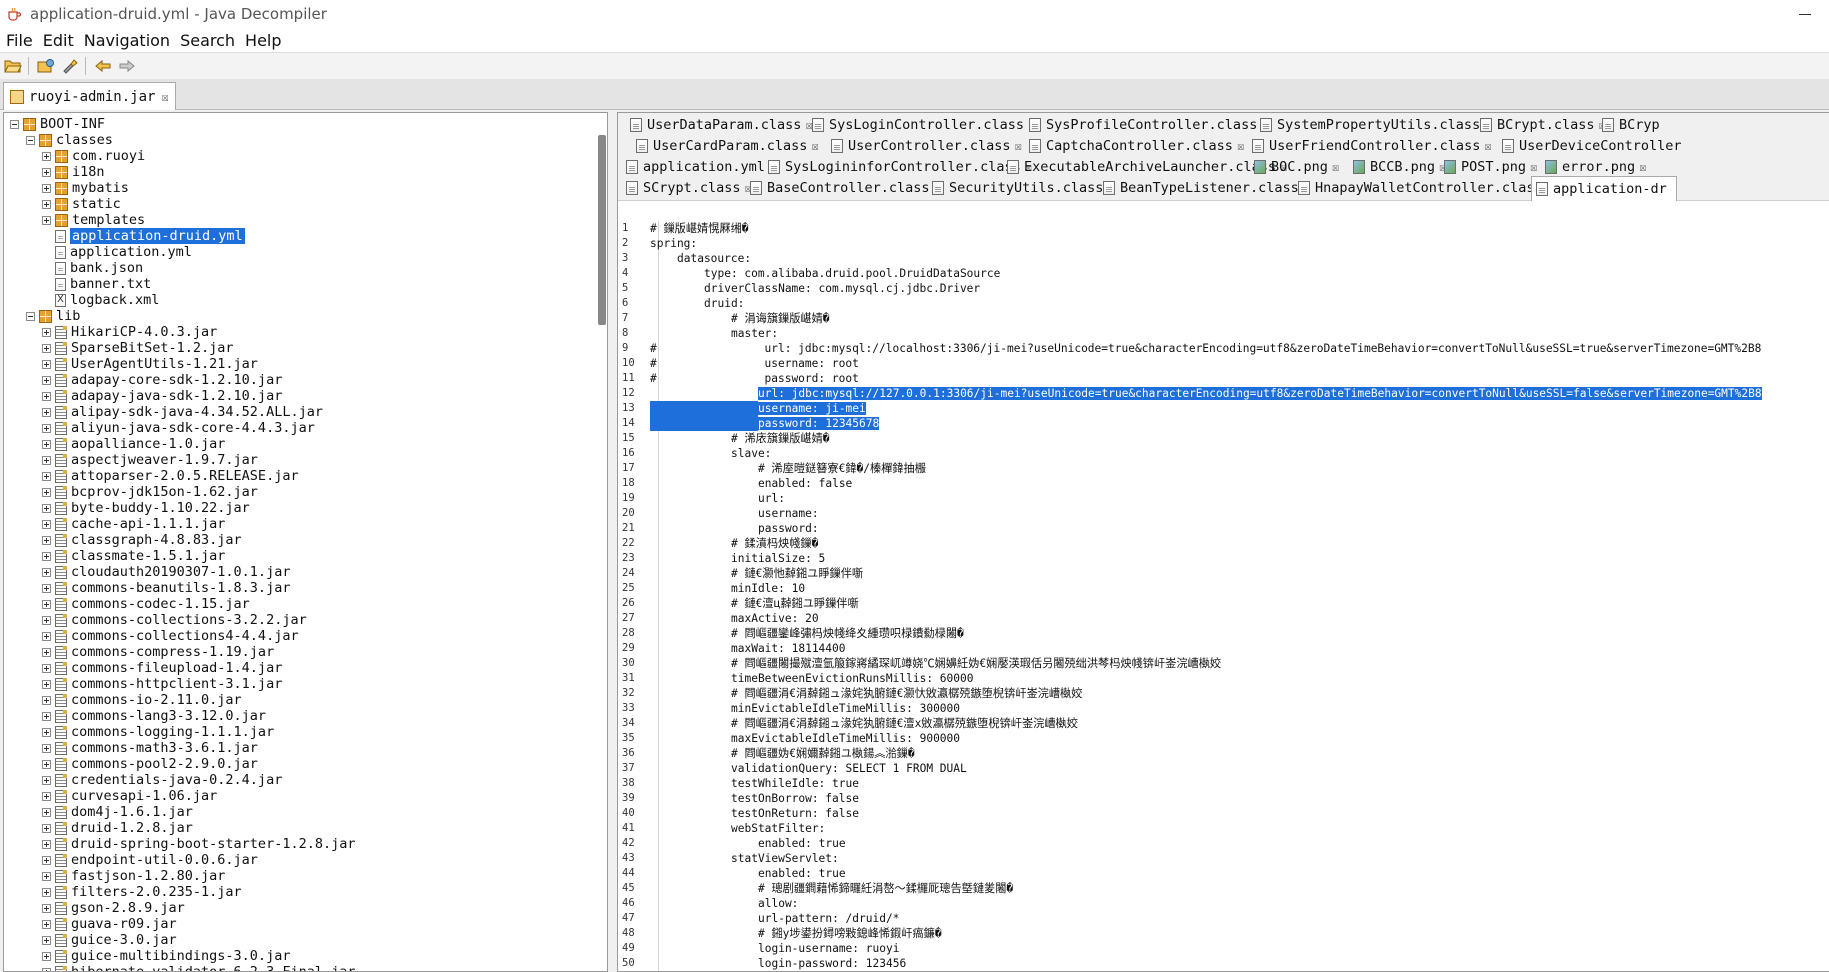 This screenshot has height=972, width=1829. What do you see at coordinates (162, 380) in the screenshot?
I see `tree-node: adapay-core-sdk-1.2.10.jar` at bounding box center [162, 380].